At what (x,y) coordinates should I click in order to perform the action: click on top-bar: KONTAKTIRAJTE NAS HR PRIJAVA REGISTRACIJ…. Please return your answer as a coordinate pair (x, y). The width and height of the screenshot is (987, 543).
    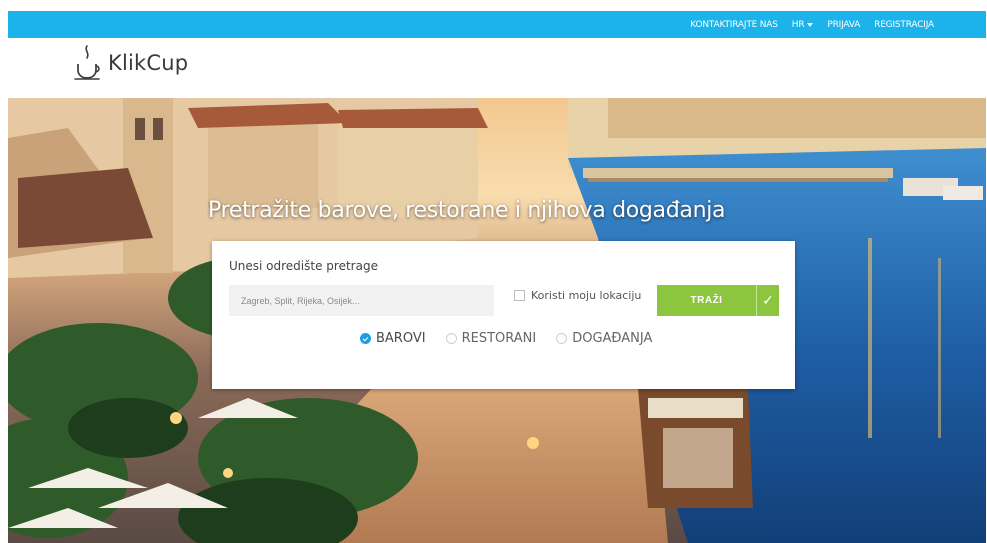
    Looking at the image, I should click on (497, 24).